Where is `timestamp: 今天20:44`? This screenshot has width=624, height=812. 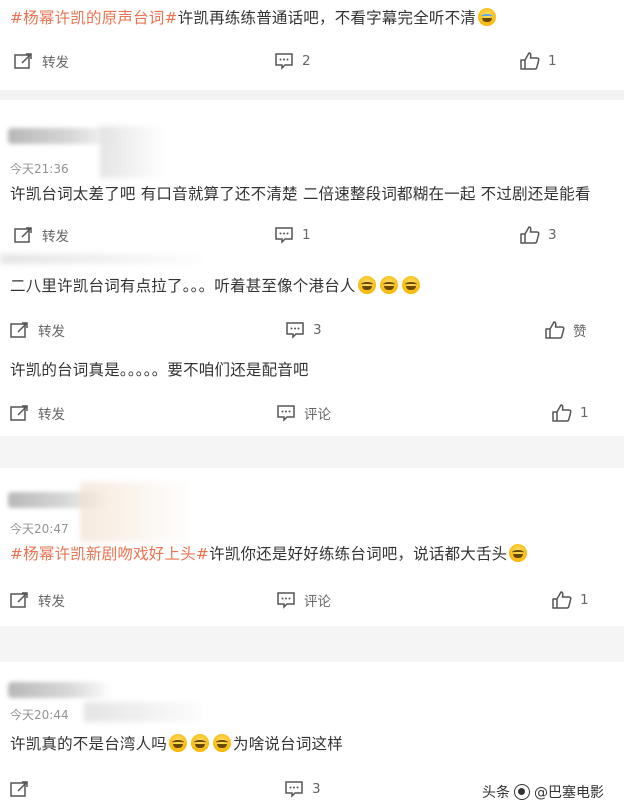
timestamp: 今天20:44 is located at coordinates (39, 715).